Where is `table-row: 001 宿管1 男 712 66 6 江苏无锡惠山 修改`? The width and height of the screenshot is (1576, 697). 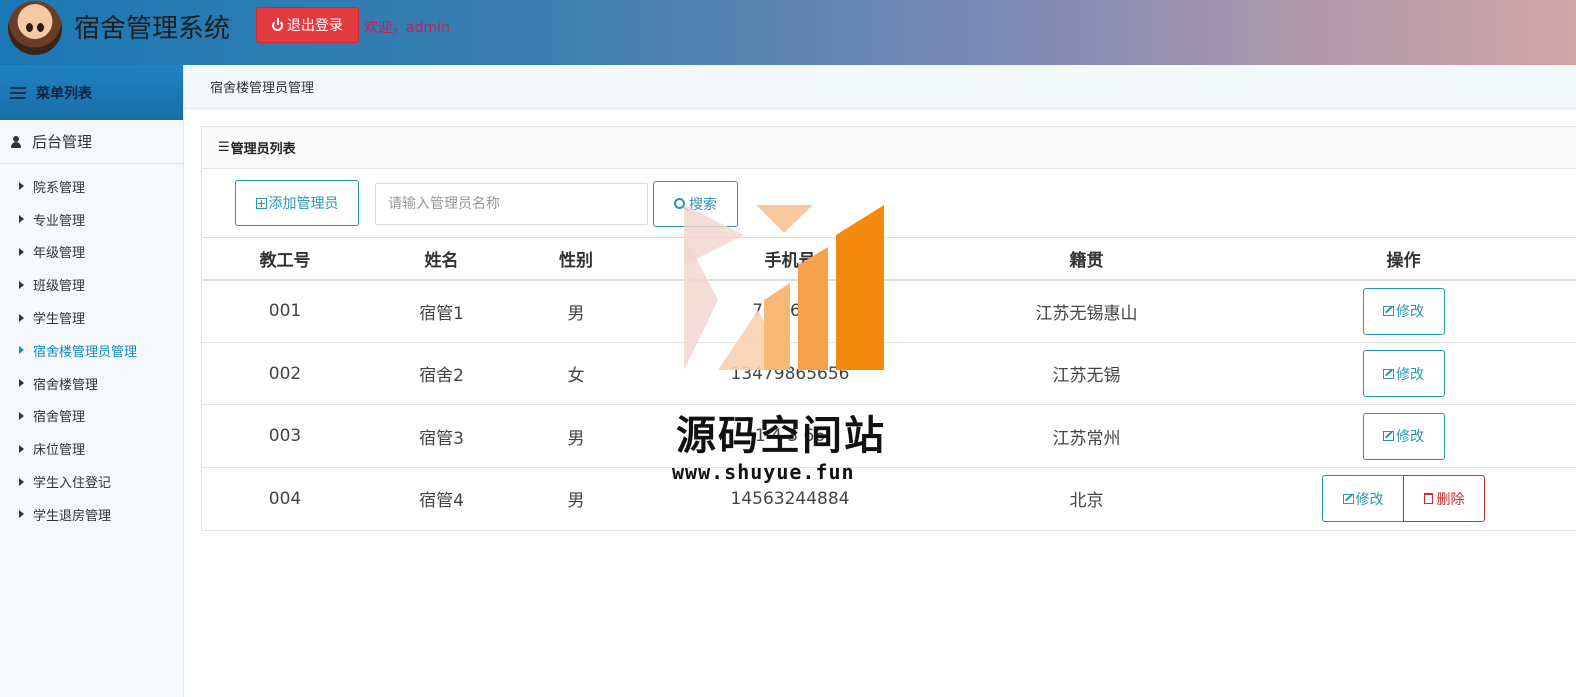 table-row: 001 宿管1 男 712 66 6 江苏无锡惠山 修改 is located at coordinates (889, 311).